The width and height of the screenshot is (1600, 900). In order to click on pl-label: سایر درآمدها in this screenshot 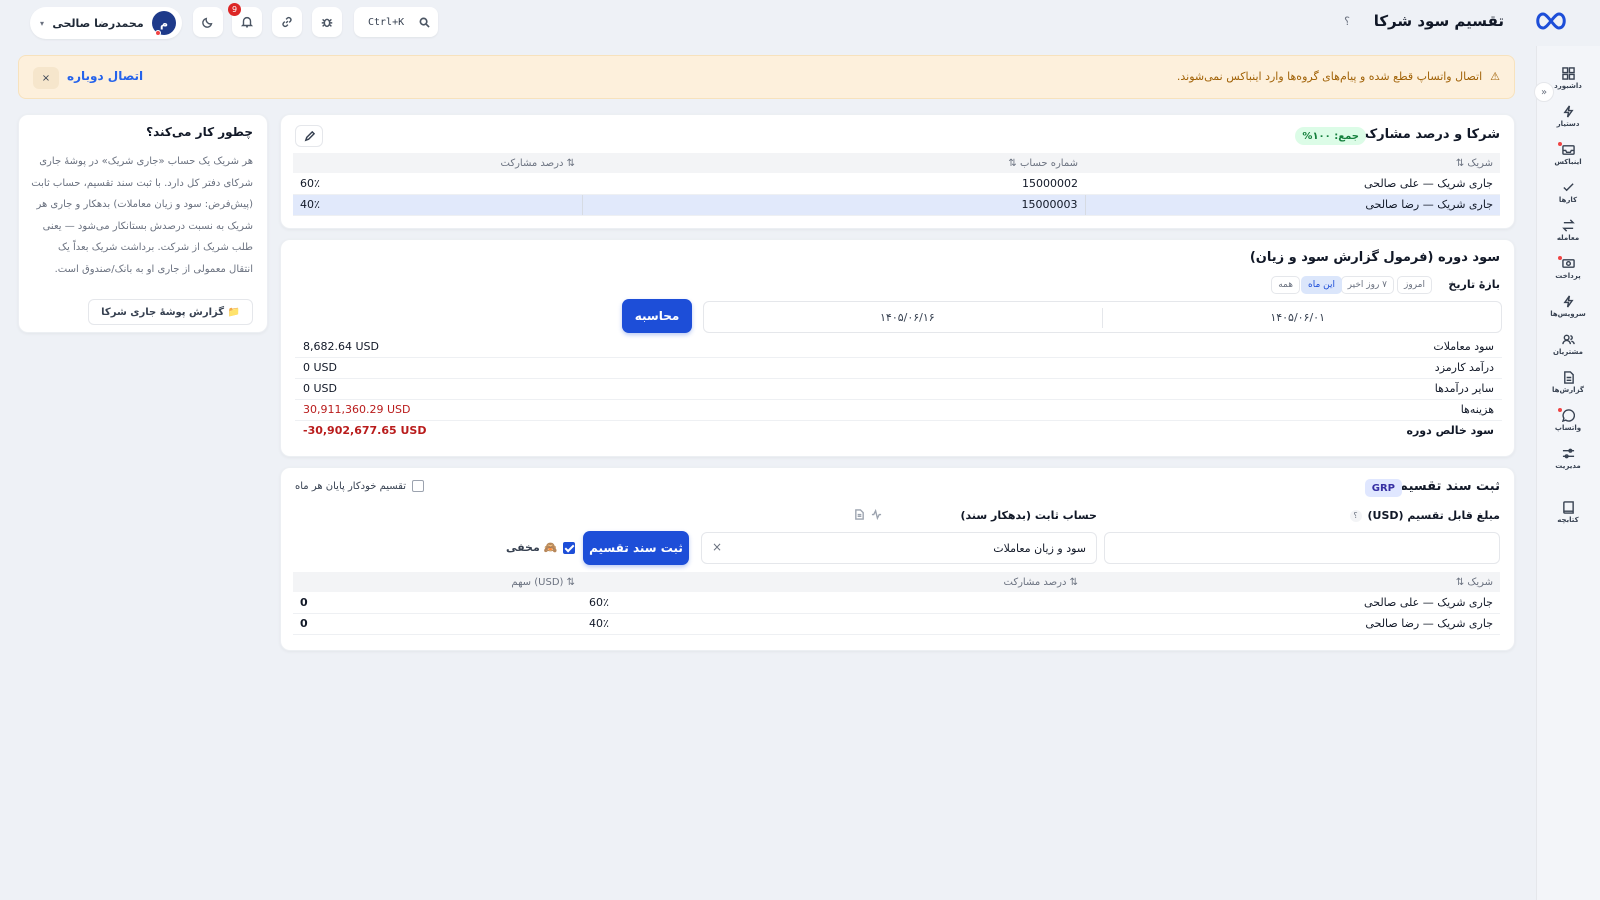, I will do `click(1464, 388)`.